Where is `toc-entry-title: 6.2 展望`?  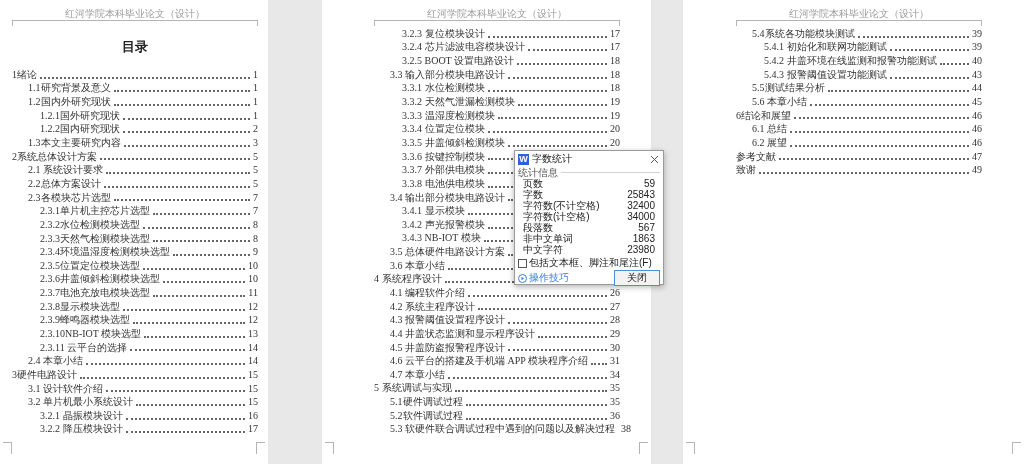
toc-entry-title: 6.2 展望 is located at coordinates (769, 142).